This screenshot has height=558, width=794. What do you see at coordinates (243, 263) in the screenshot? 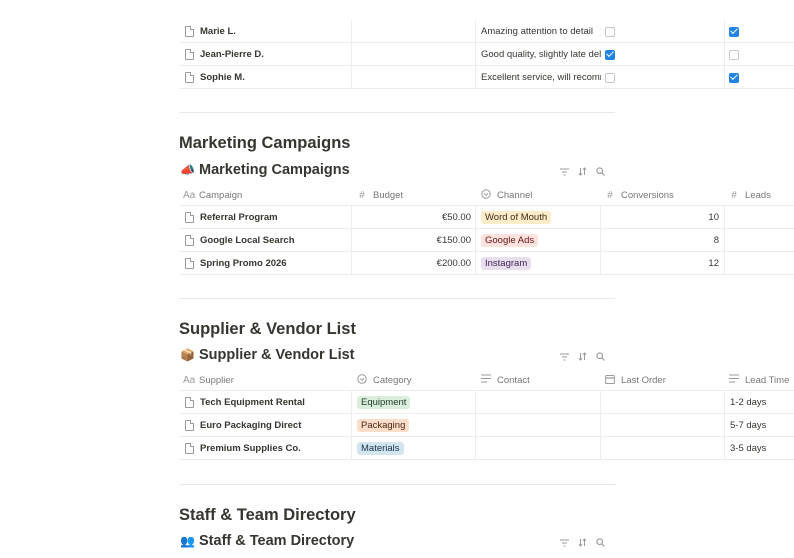
I see `campaign-name: Spring Promo 2026` at bounding box center [243, 263].